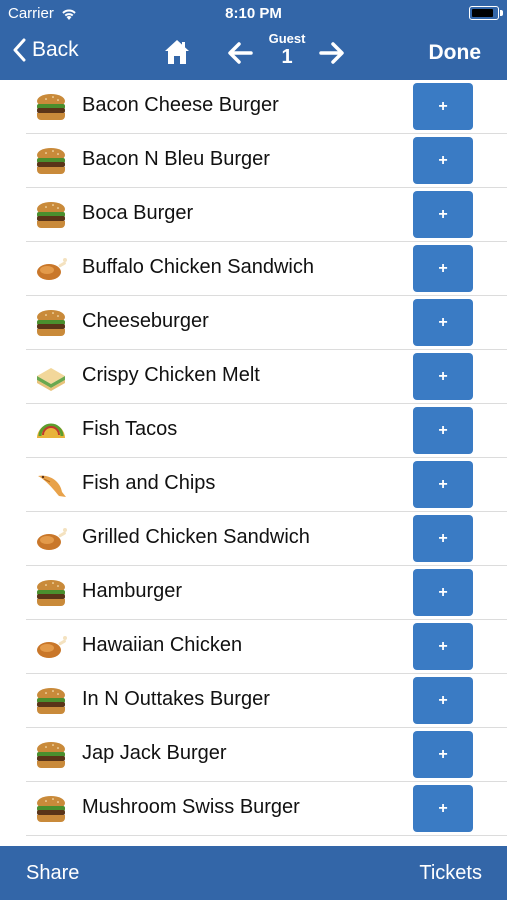 This screenshot has height=900, width=507. What do you see at coordinates (138, 213) in the screenshot?
I see `menu-item-label: Boca Burger` at bounding box center [138, 213].